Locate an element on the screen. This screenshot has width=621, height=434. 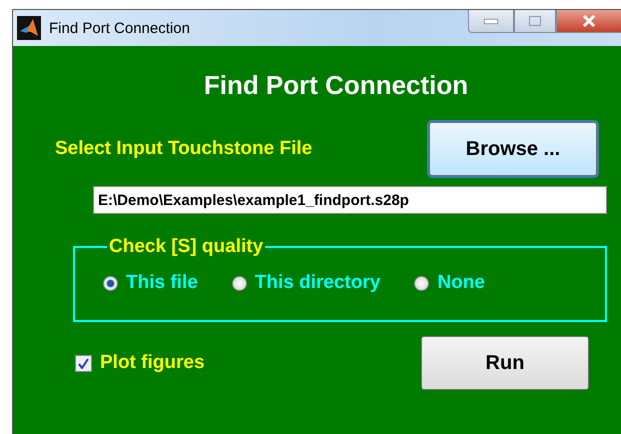
plot-figures-checkbox: Plot figures is located at coordinates (140, 363).